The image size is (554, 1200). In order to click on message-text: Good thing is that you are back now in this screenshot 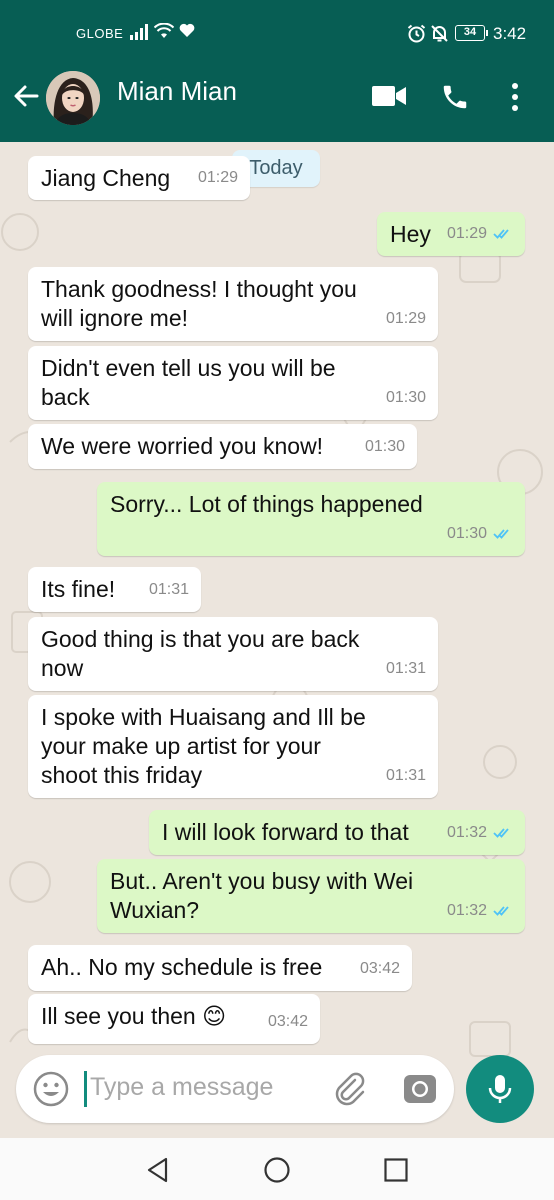, I will do `click(200, 653)`.